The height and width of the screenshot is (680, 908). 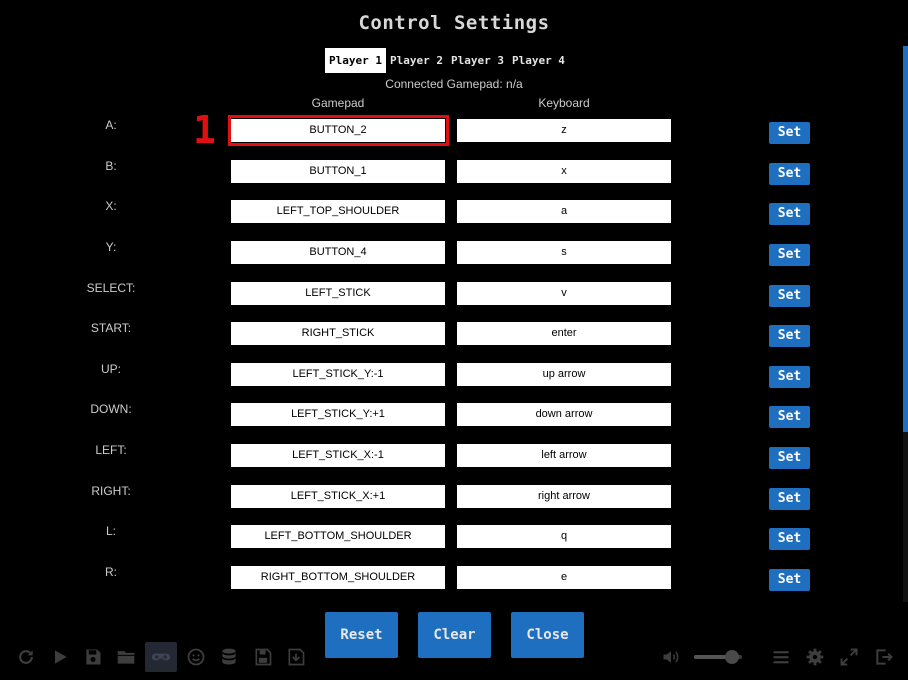 What do you see at coordinates (454, 294) in the screenshot?
I see `mapping-row-select: SELECT: LEFT_STICK v Set` at bounding box center [454, 294].